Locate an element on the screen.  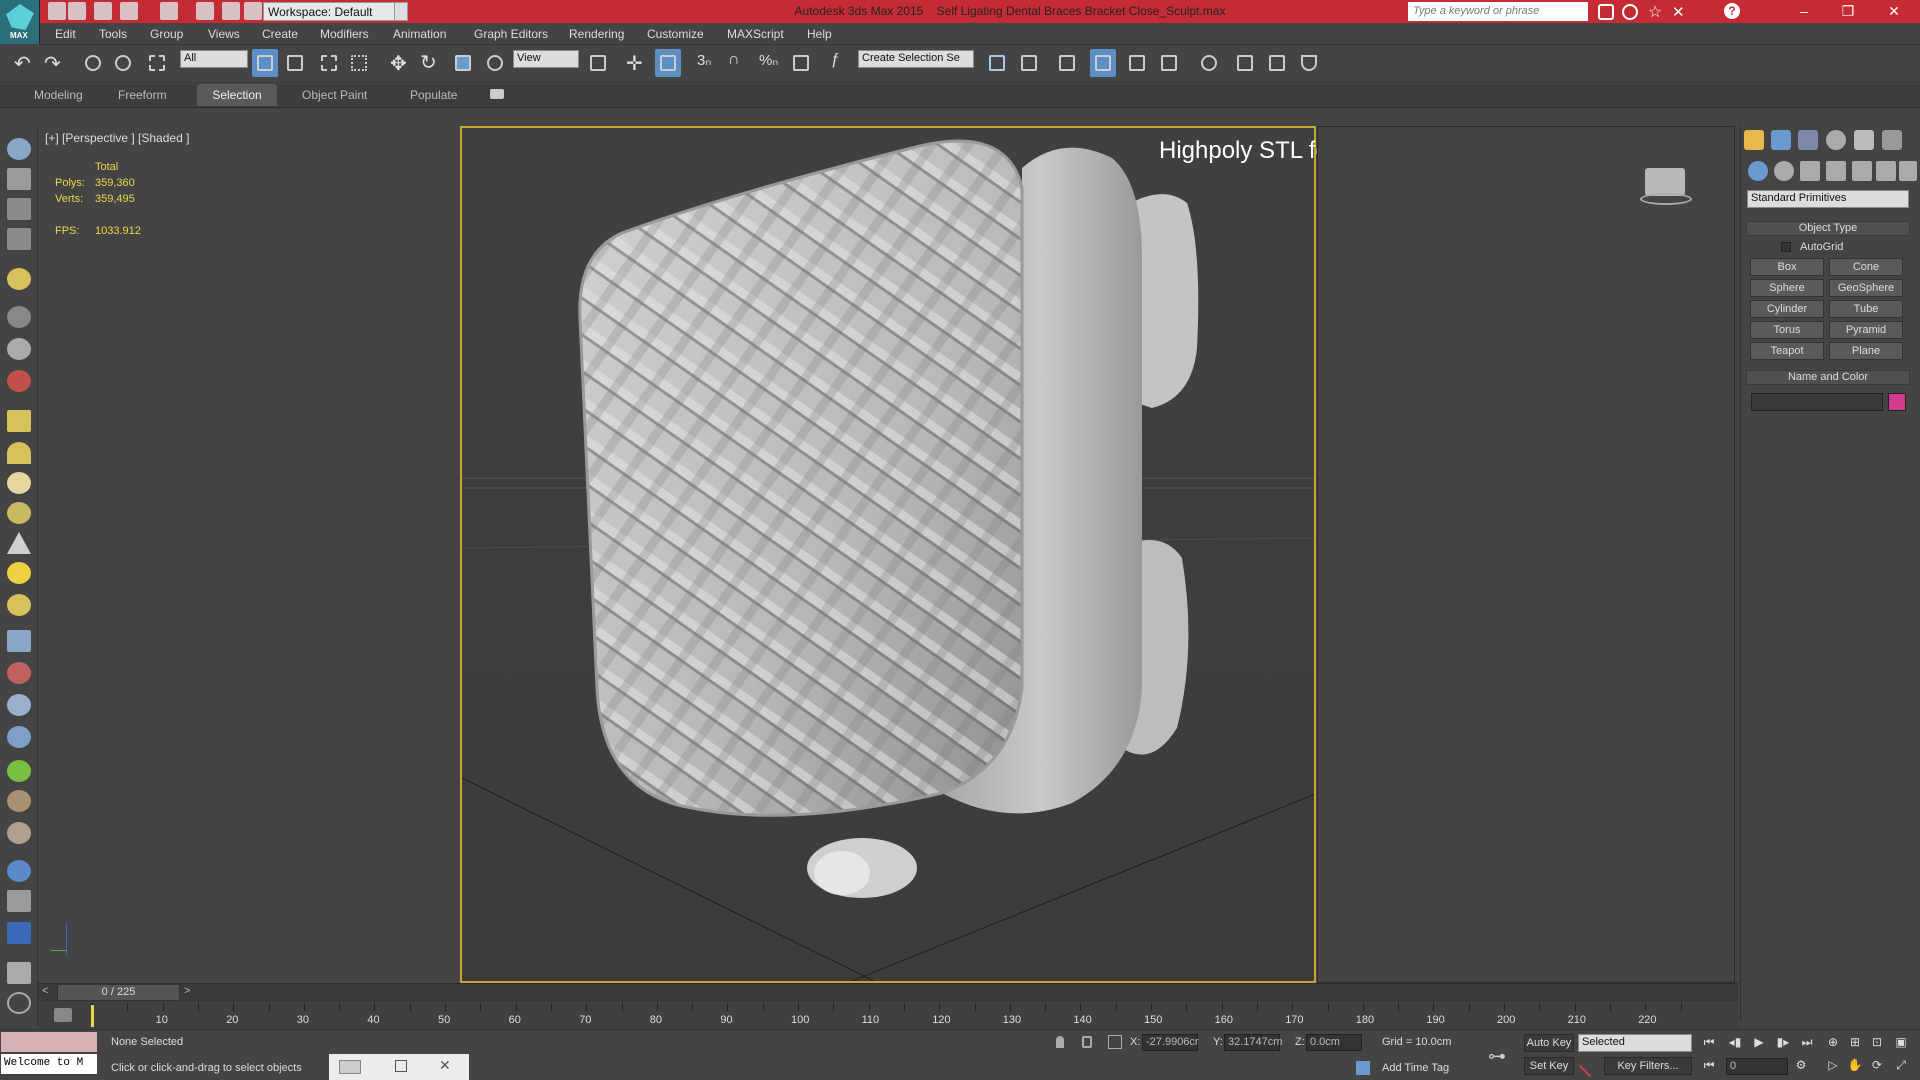
menu-maxscript: MAXScript is located at coordinates (755, 34).